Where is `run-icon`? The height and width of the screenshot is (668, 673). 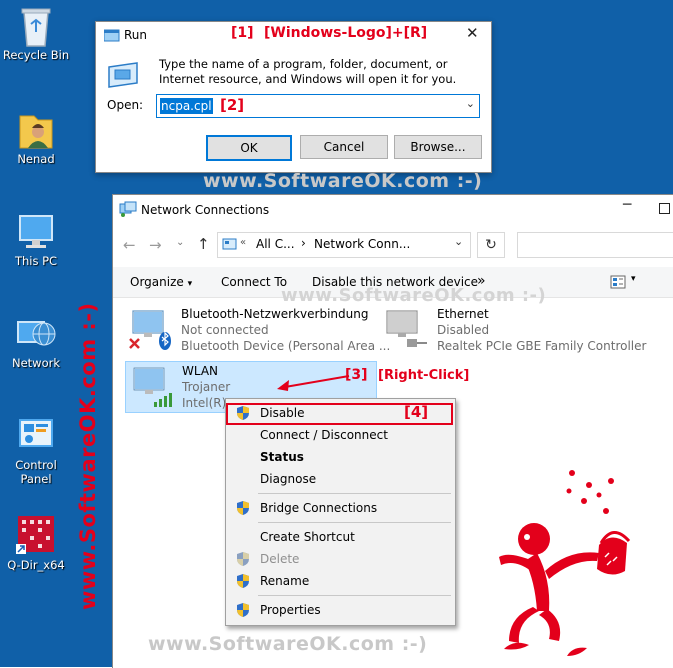
run-icon is located at coordinates (112, 35).